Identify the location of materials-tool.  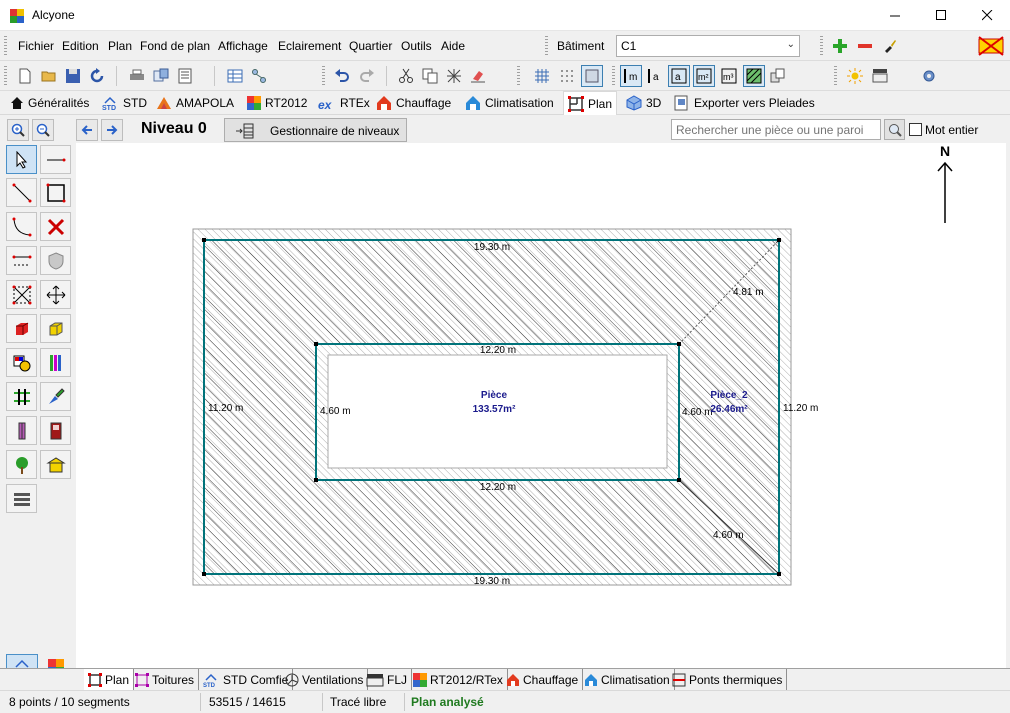
(21, 362).